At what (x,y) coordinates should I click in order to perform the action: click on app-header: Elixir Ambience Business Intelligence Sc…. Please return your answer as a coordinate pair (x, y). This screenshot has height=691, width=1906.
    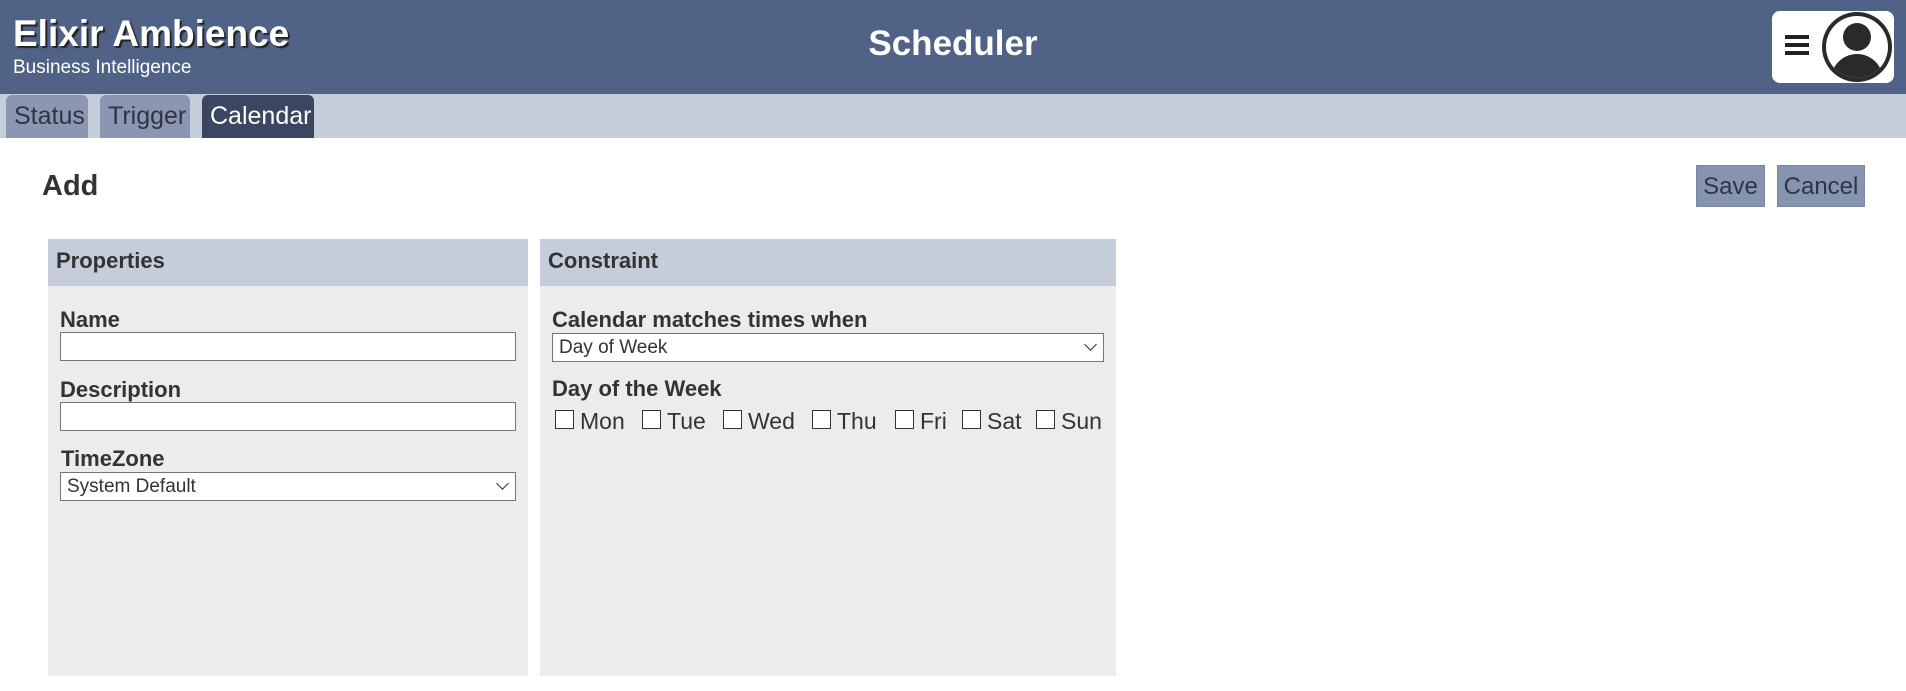
    Looking at the image, I should click on (953, 47).